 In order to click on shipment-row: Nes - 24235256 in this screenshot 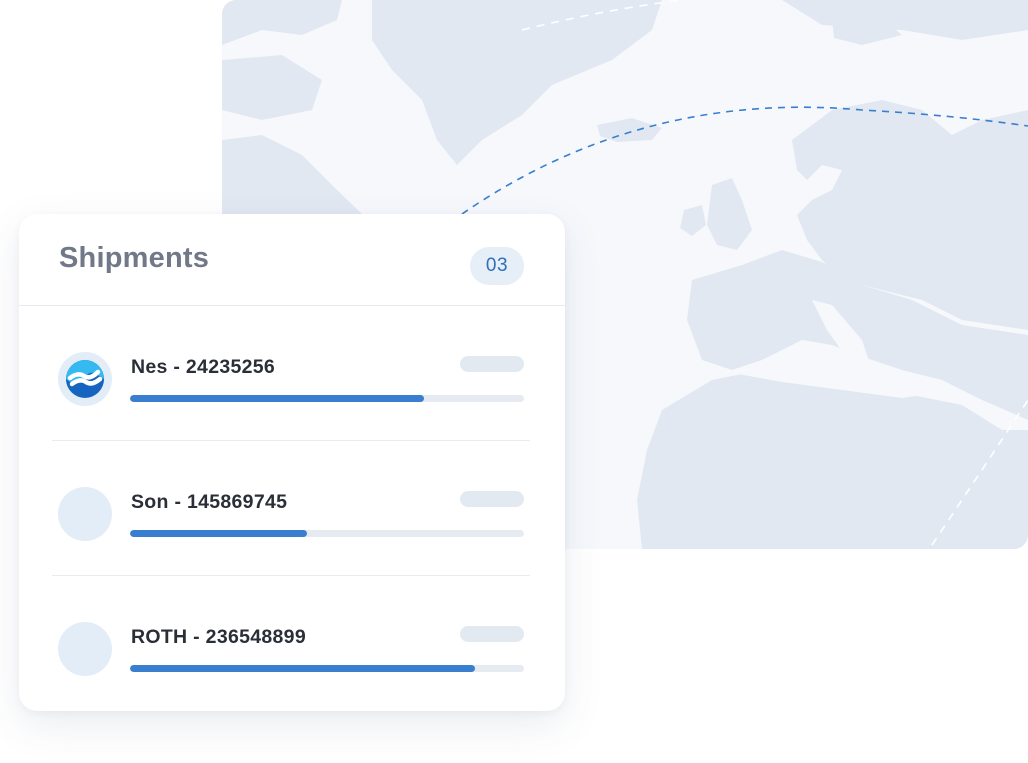, I will do `click(292, 373)`.